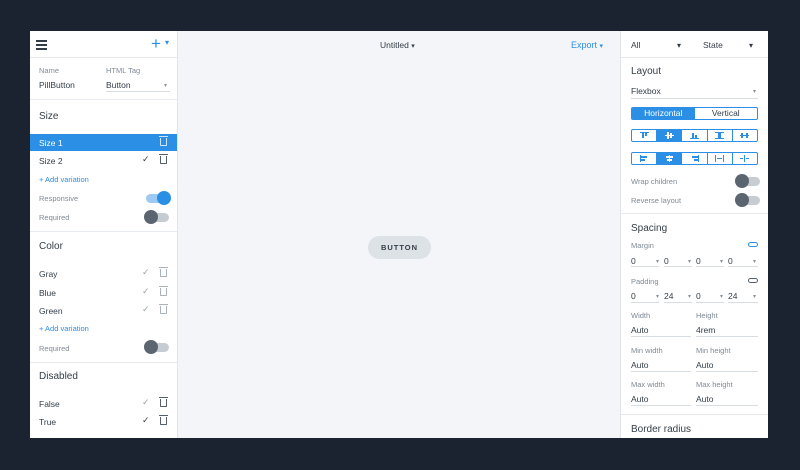 The image size is (800, 470). Describe the element at coordinates (648, 384) in the screenshot. I see `max-width-label: Max width` at that location.